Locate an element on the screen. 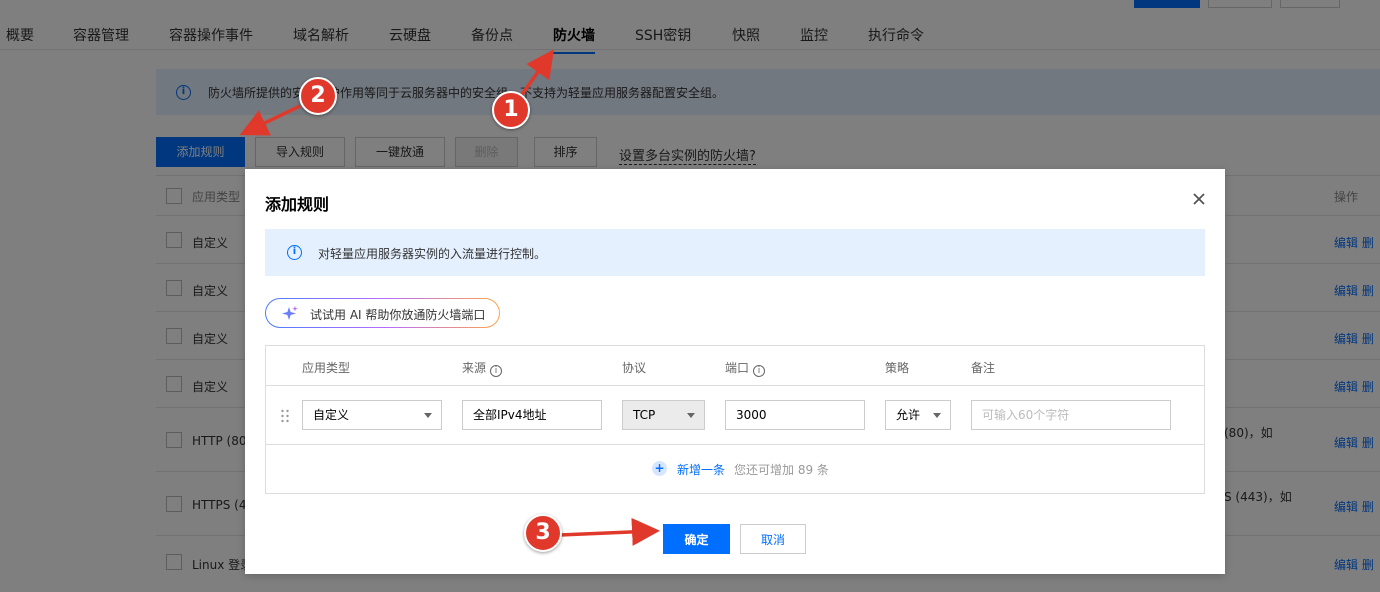 The width and height of the screenshot is (1380, 592). sparkle-icon is located at coordinates (290, 313).